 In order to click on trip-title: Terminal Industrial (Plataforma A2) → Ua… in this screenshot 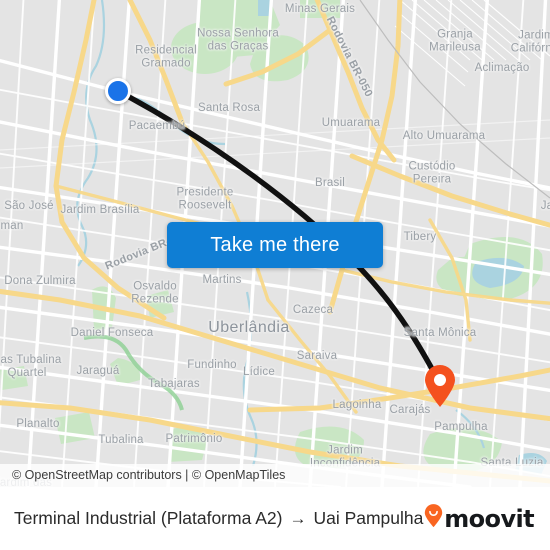, I will do `click(219, 518)`.